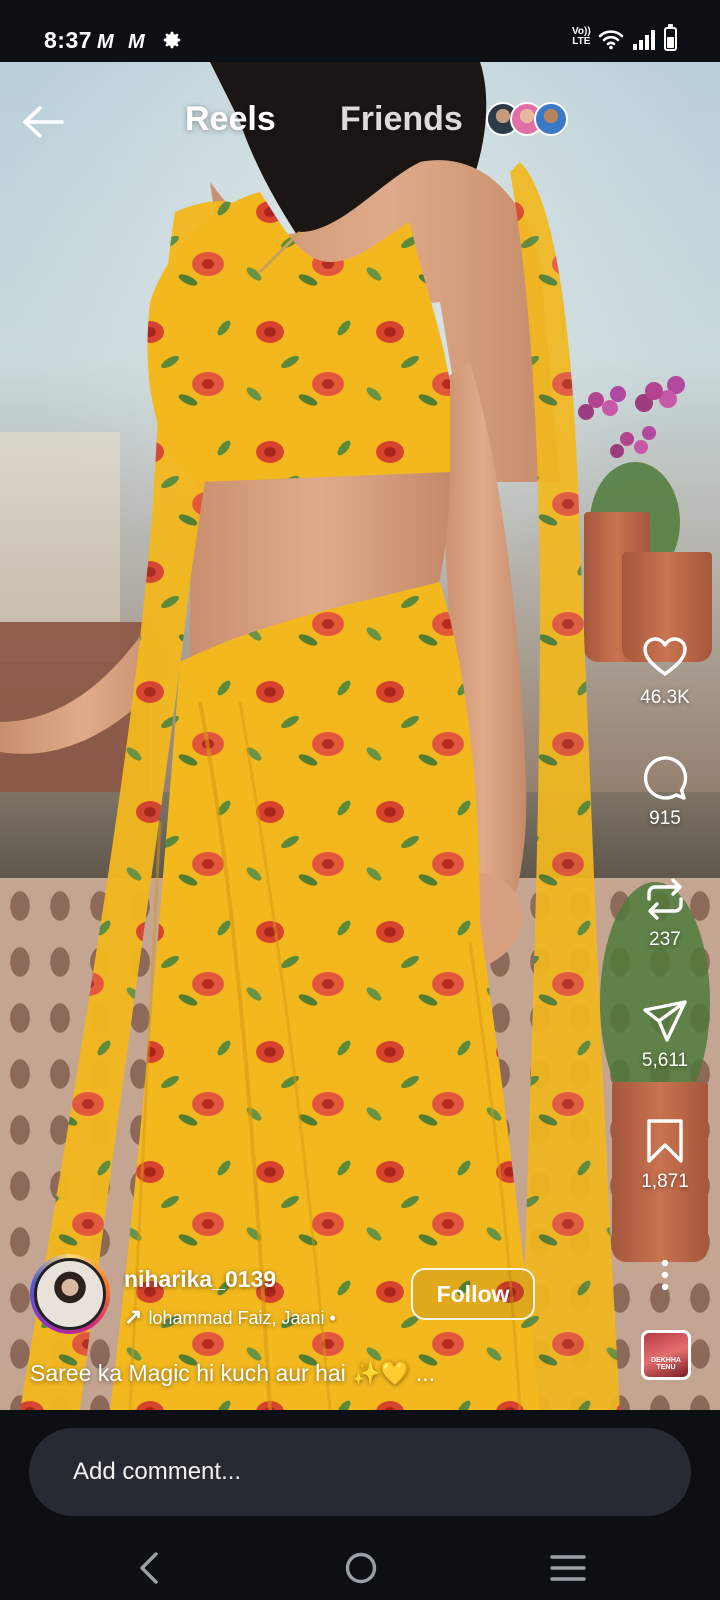 The image size is (720, 1600). What do you see at coordinates (665, 778) in the screenshot?
I see `comment-bubble-icon` at bounding box center [665, 778].